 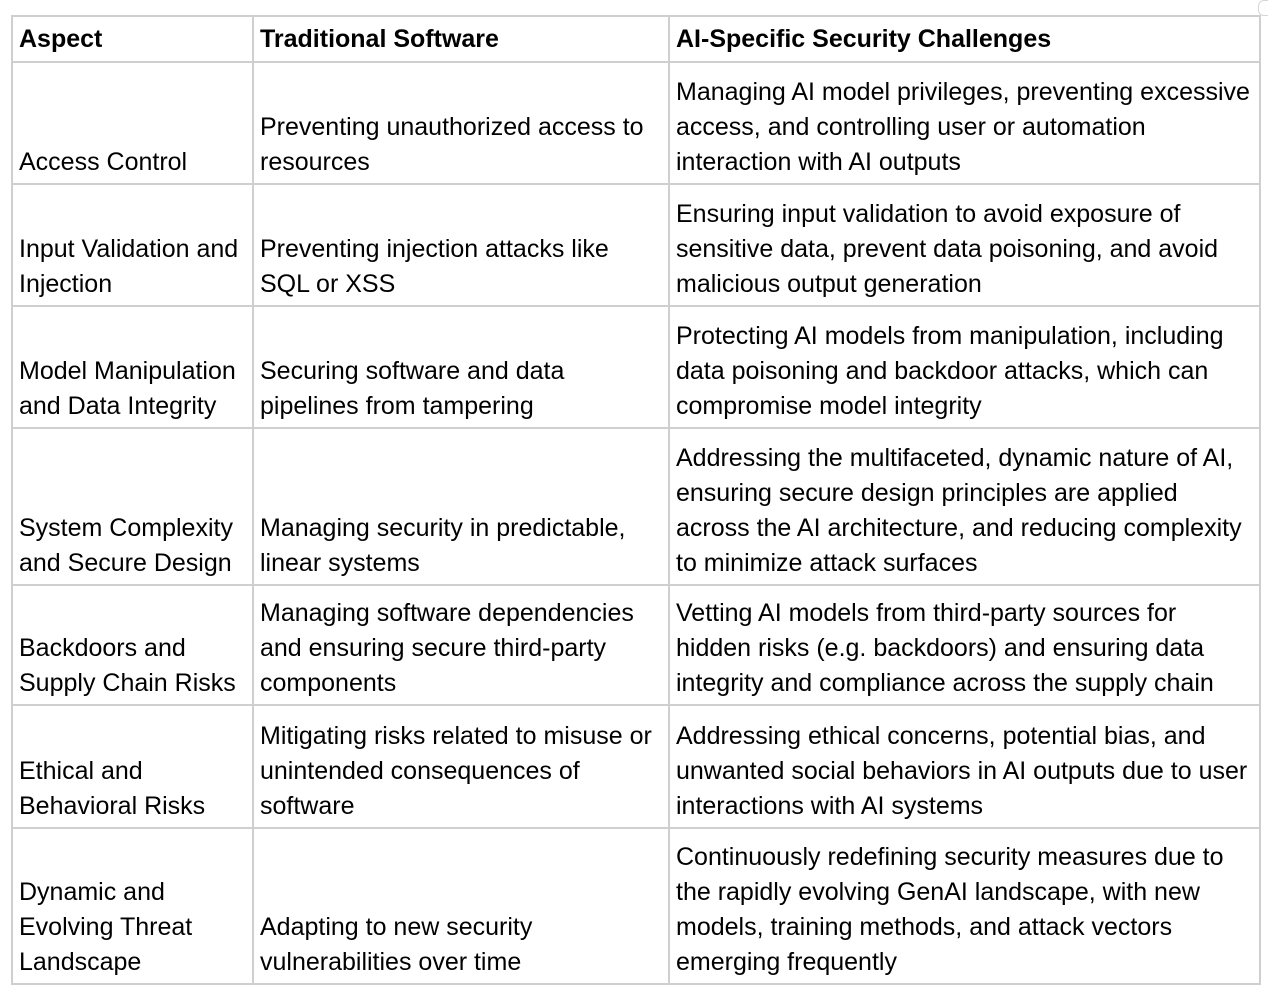 What do you see at coordinates (461, 39) in the screenshot?
I see `header-traditional-software: Traditional Software` at bounding box center [461, 39].